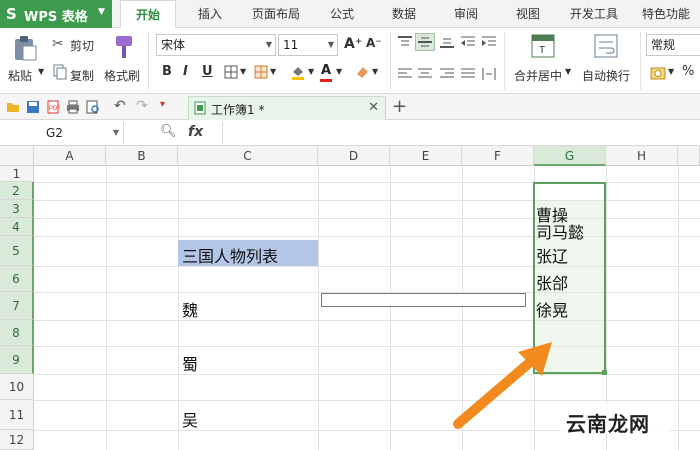 This screenshot has height=450, width=700. Describe the element at coordinates (20, 75) in the screenshot. I see `paste-button: 粘贴` at that location.